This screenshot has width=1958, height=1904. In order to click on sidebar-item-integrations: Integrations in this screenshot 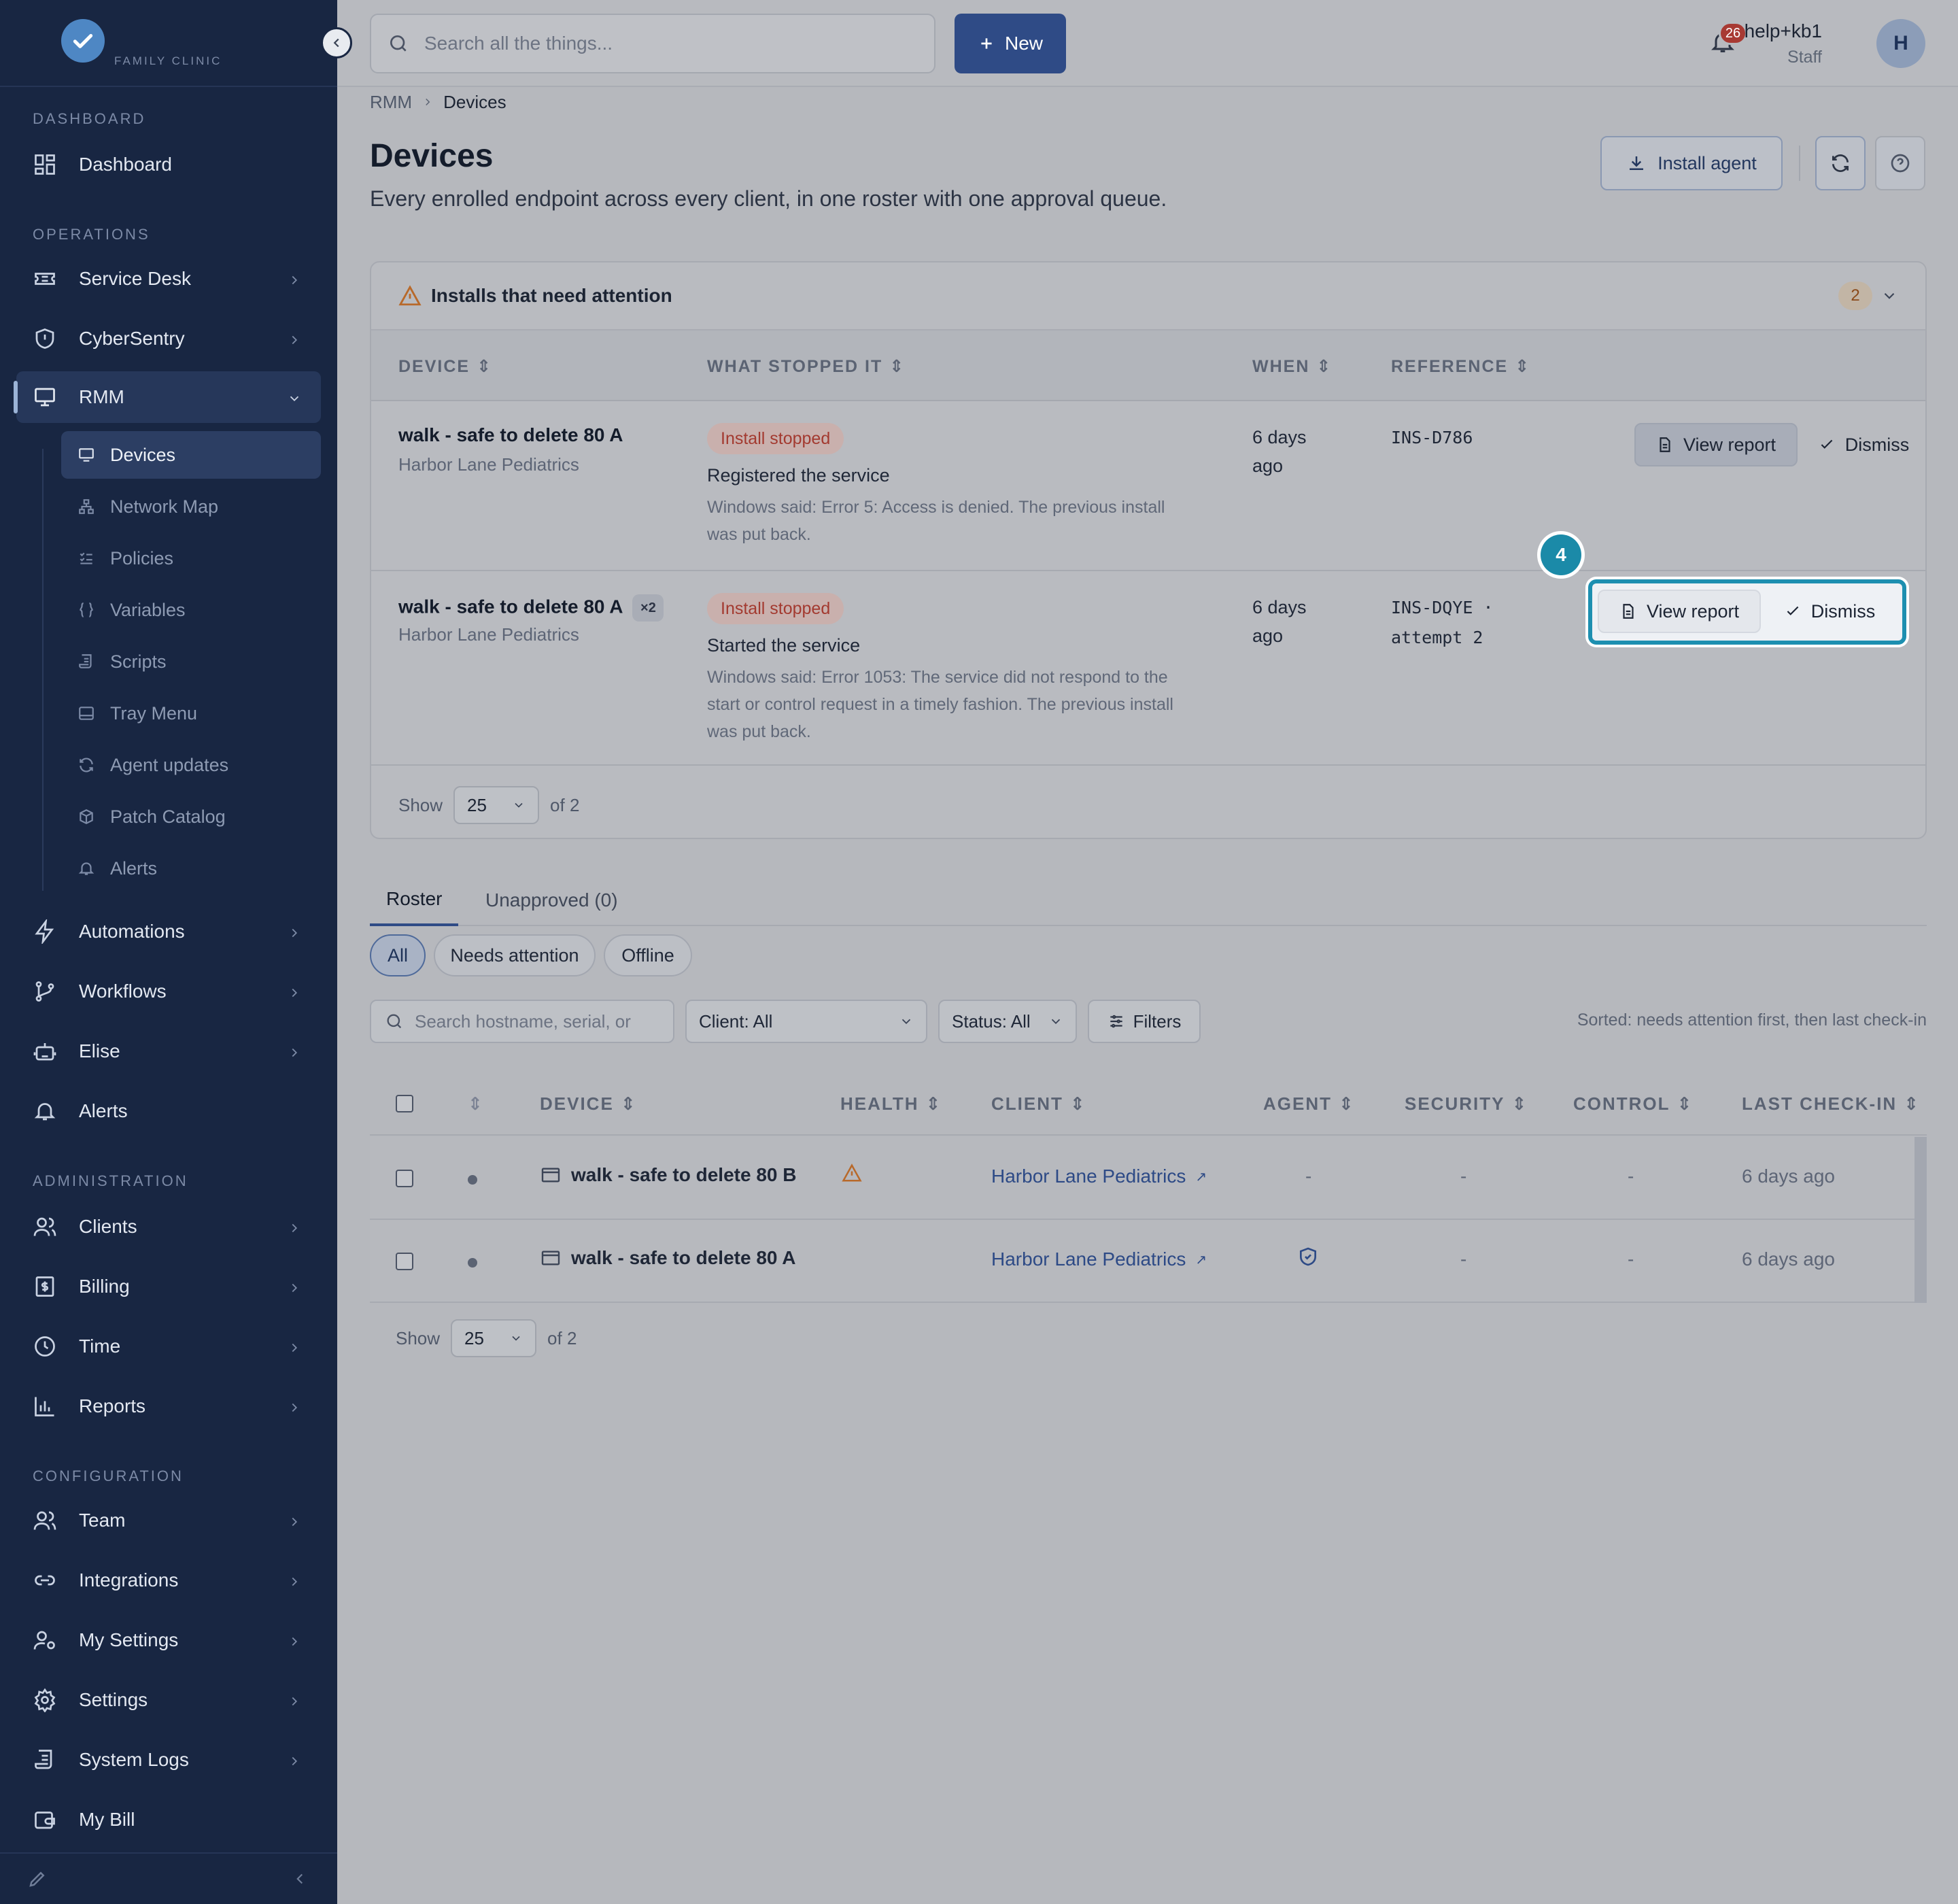, I will do `click(168, 1580)`.